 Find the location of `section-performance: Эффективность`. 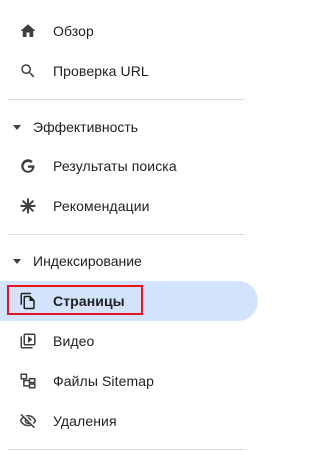

section-performance: Эффективность is located at coordinates (129, 127).